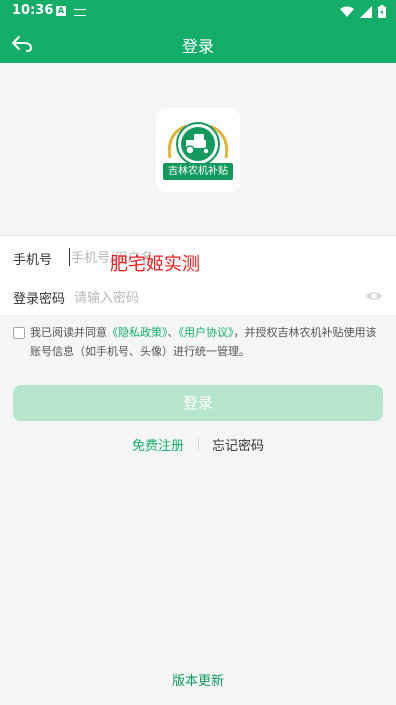 The width and height of the screenshot is (396, 705). I want to click on page-title: 登录, so click(197, 46).